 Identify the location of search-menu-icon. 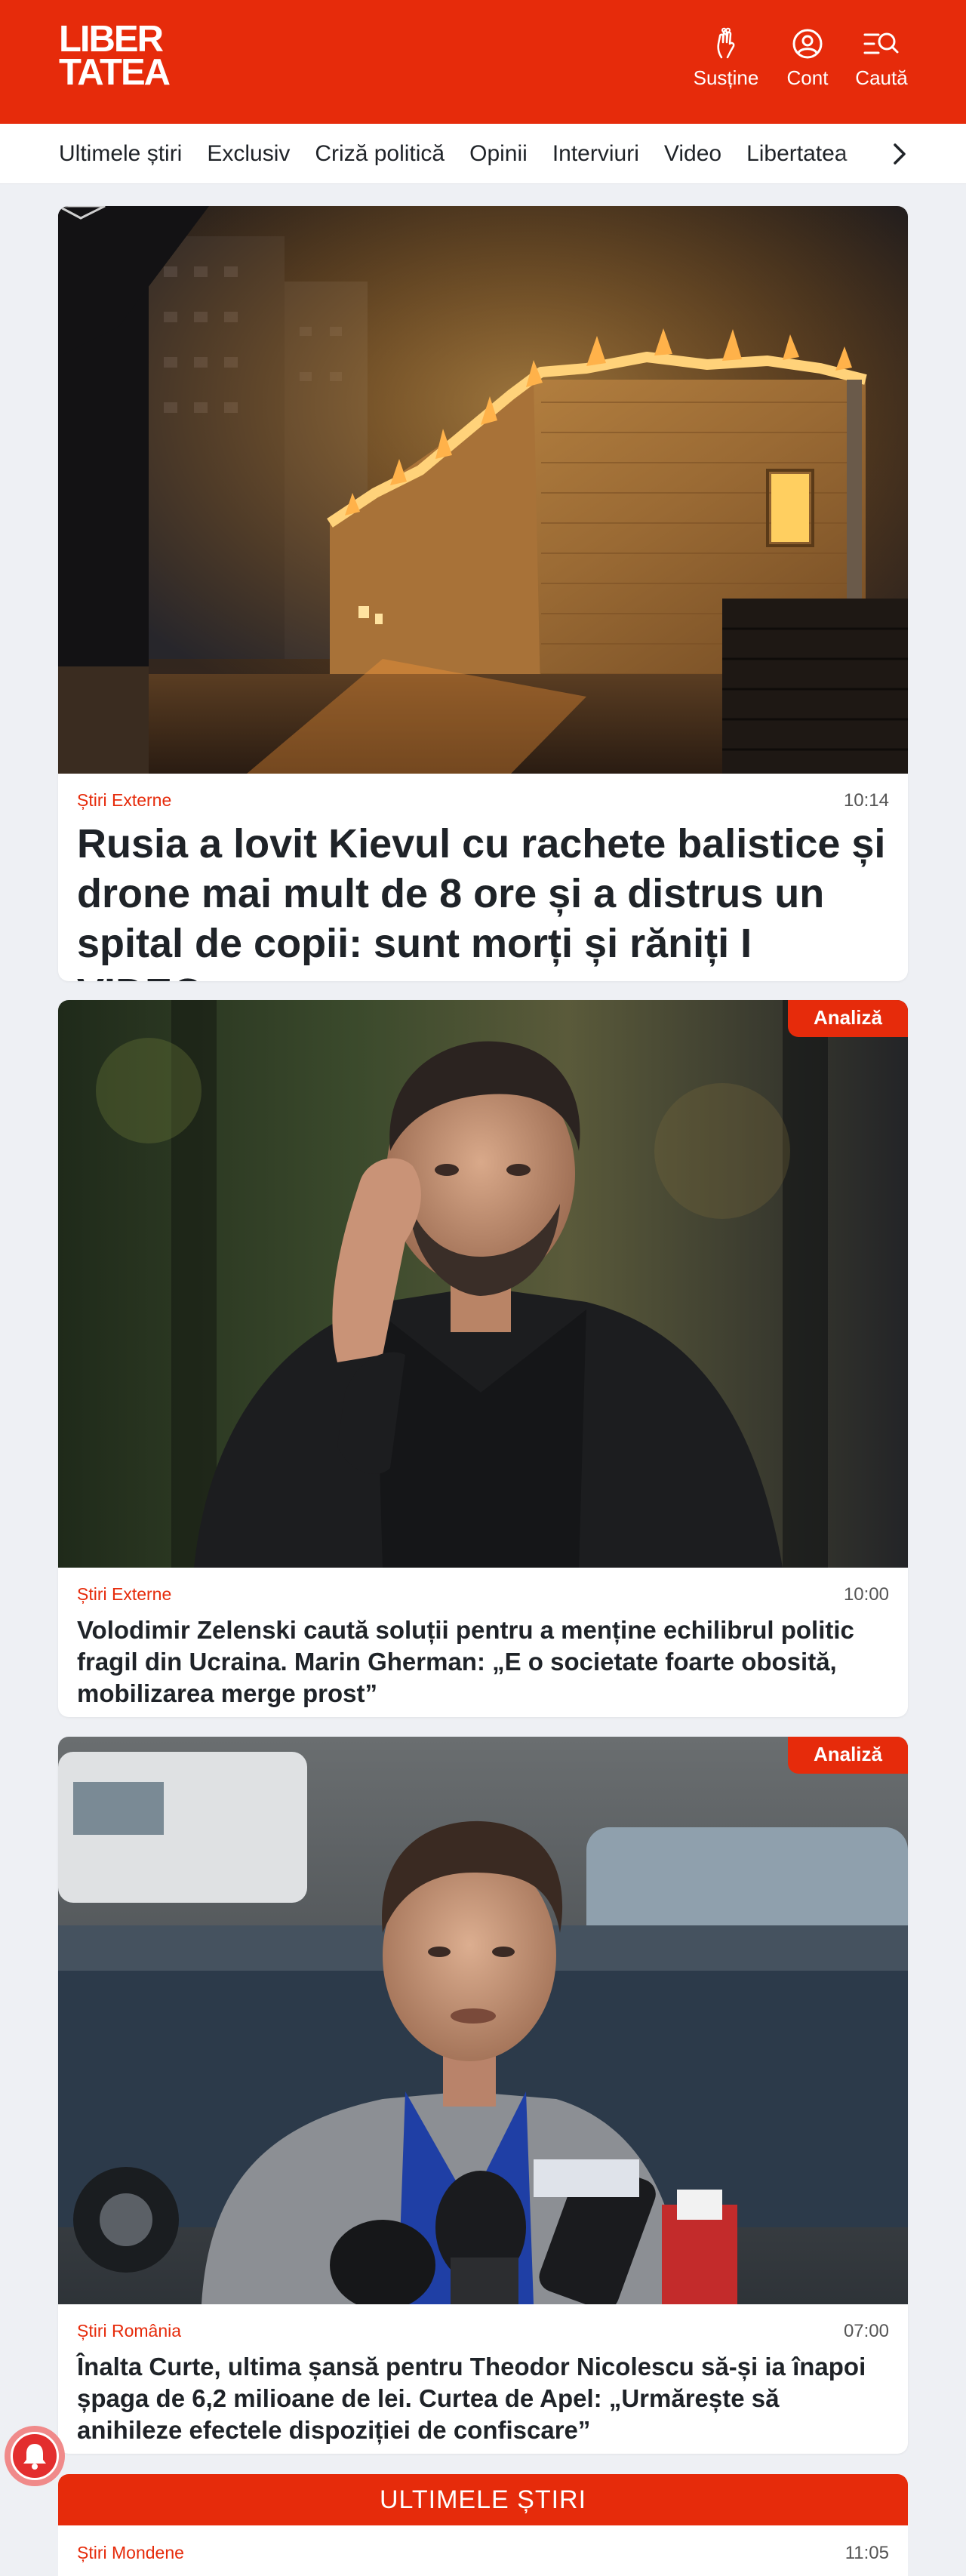
(881, 43).